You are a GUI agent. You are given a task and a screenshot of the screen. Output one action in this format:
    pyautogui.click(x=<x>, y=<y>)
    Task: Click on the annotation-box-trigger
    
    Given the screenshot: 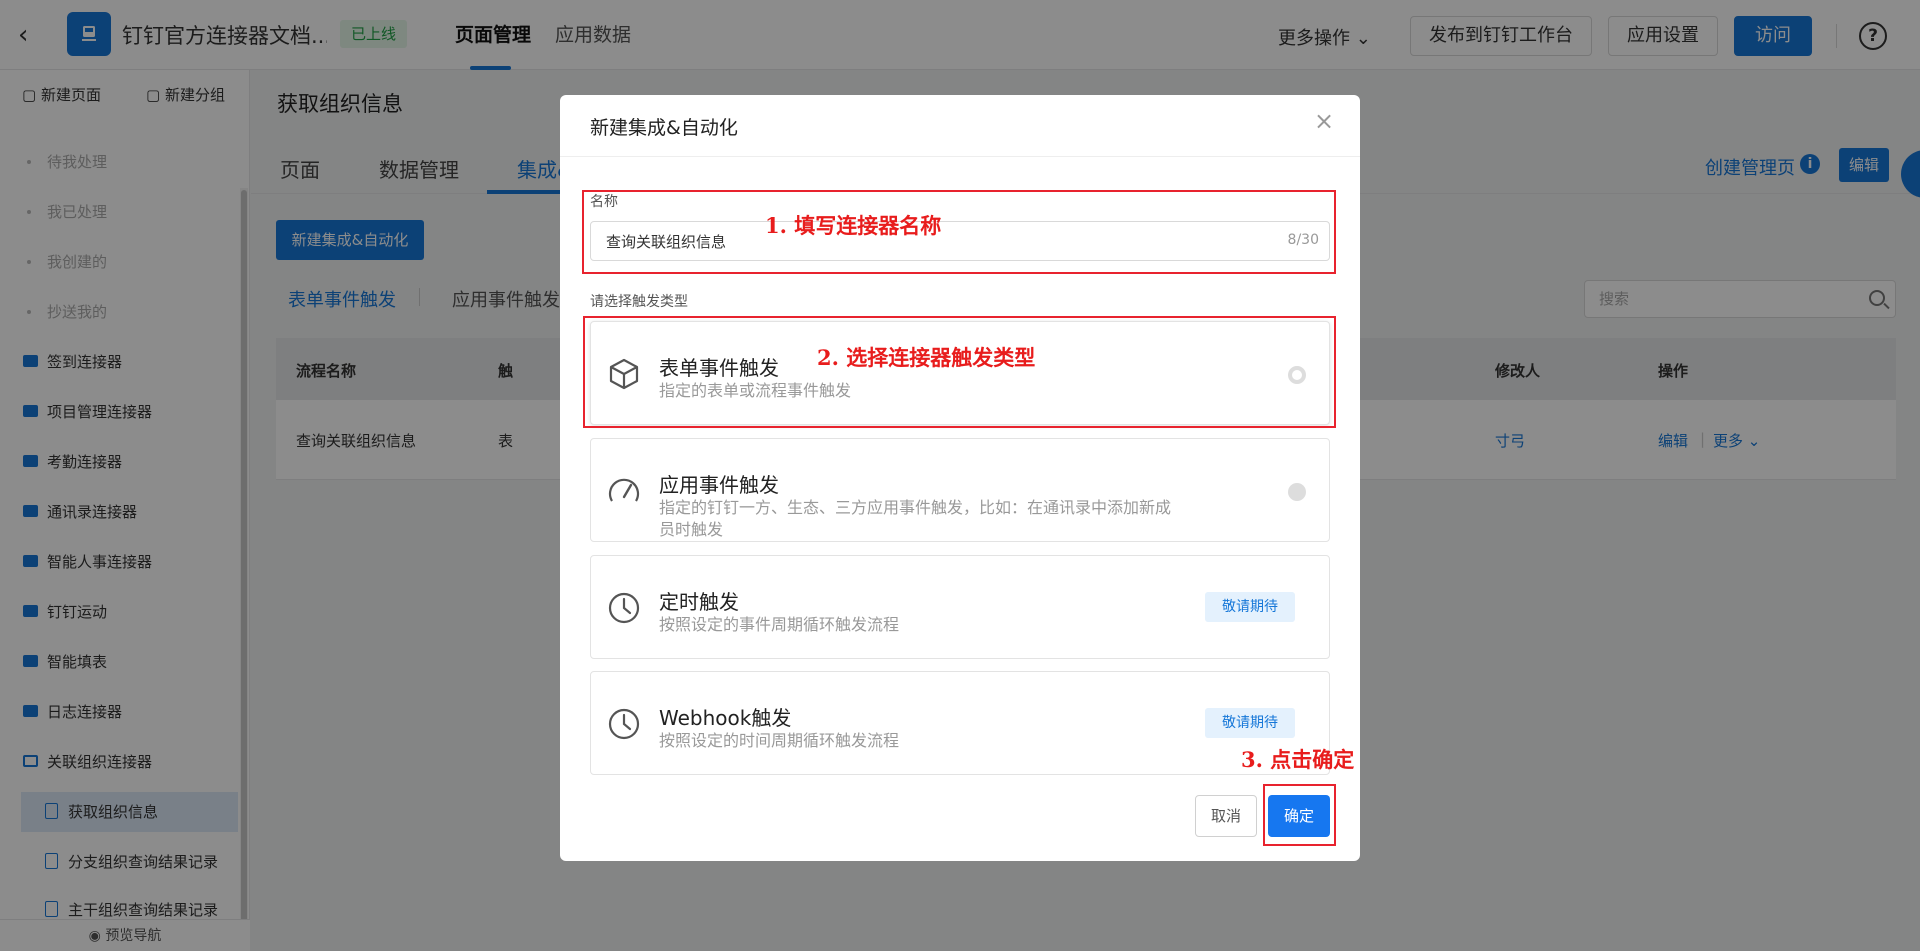 What is the action you would take?
    pyautogui.click(x=959, y=372)
    